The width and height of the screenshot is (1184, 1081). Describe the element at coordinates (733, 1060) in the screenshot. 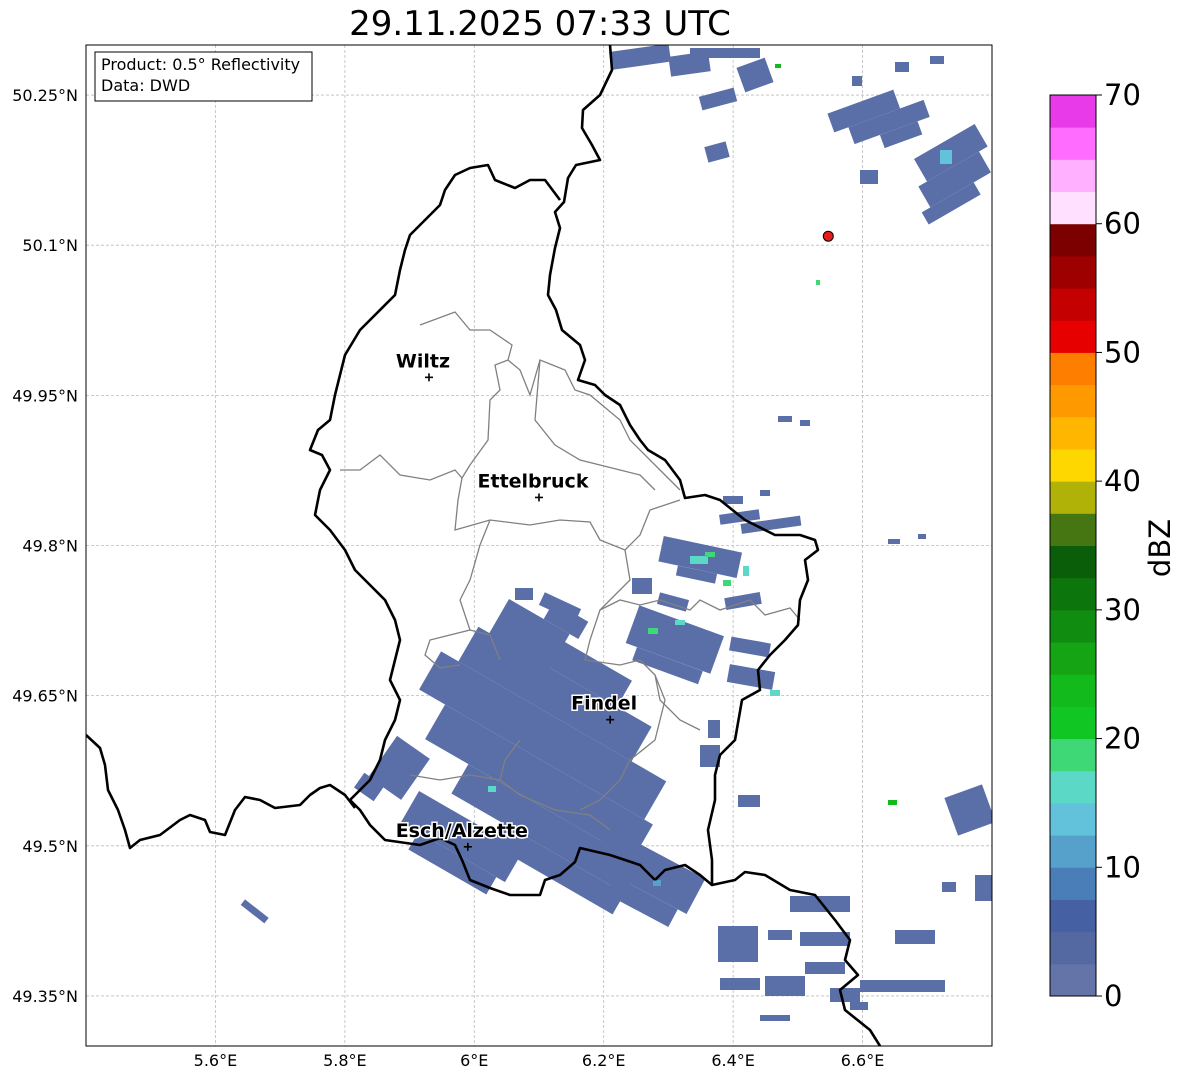

I see `x-tick-label: 6.4°E` at that location.